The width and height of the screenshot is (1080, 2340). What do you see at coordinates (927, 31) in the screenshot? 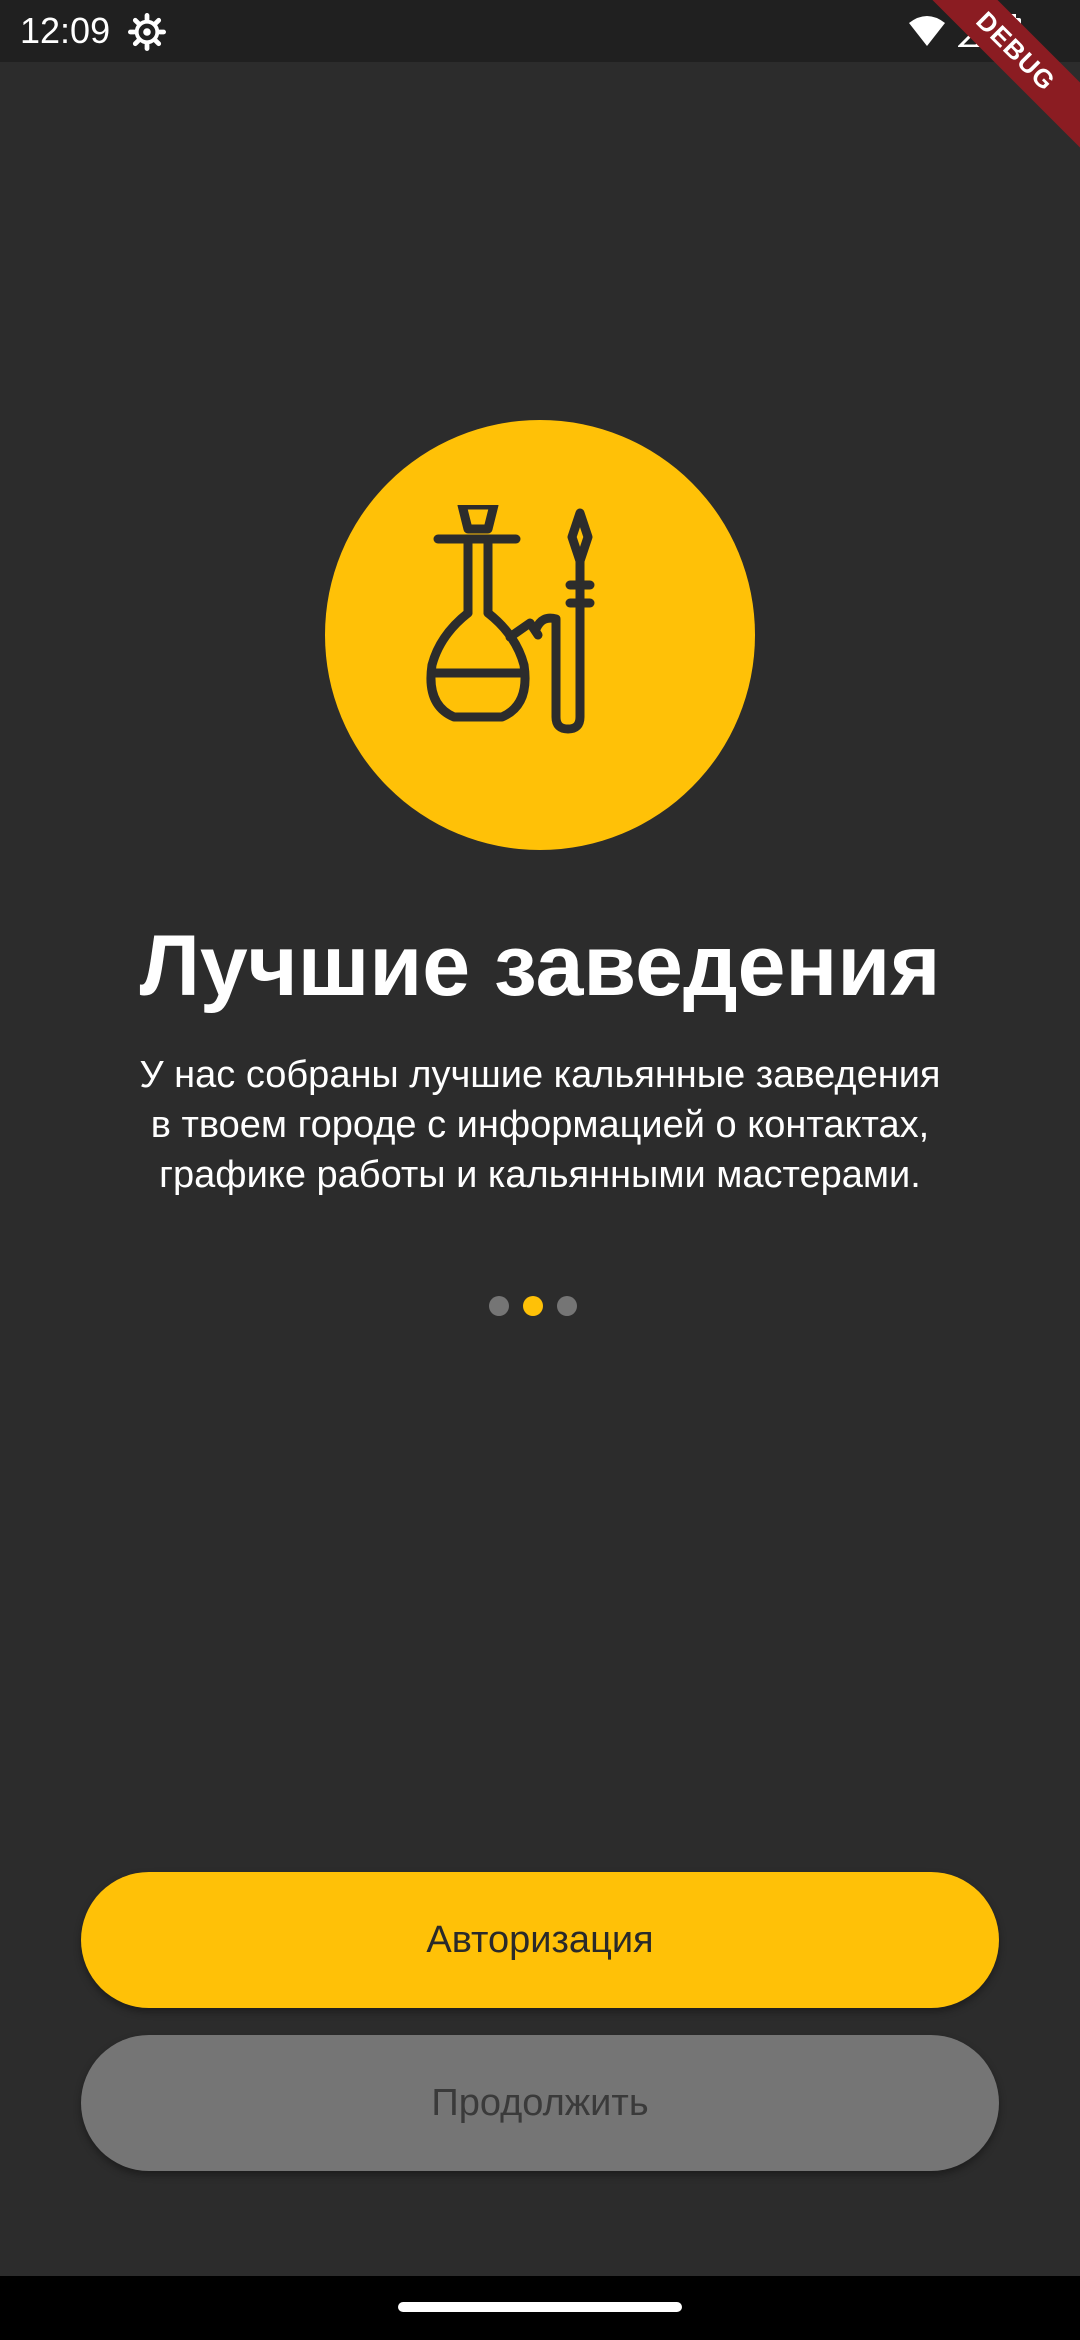
I see `wifi-icon` at bounding box center [927, 31].